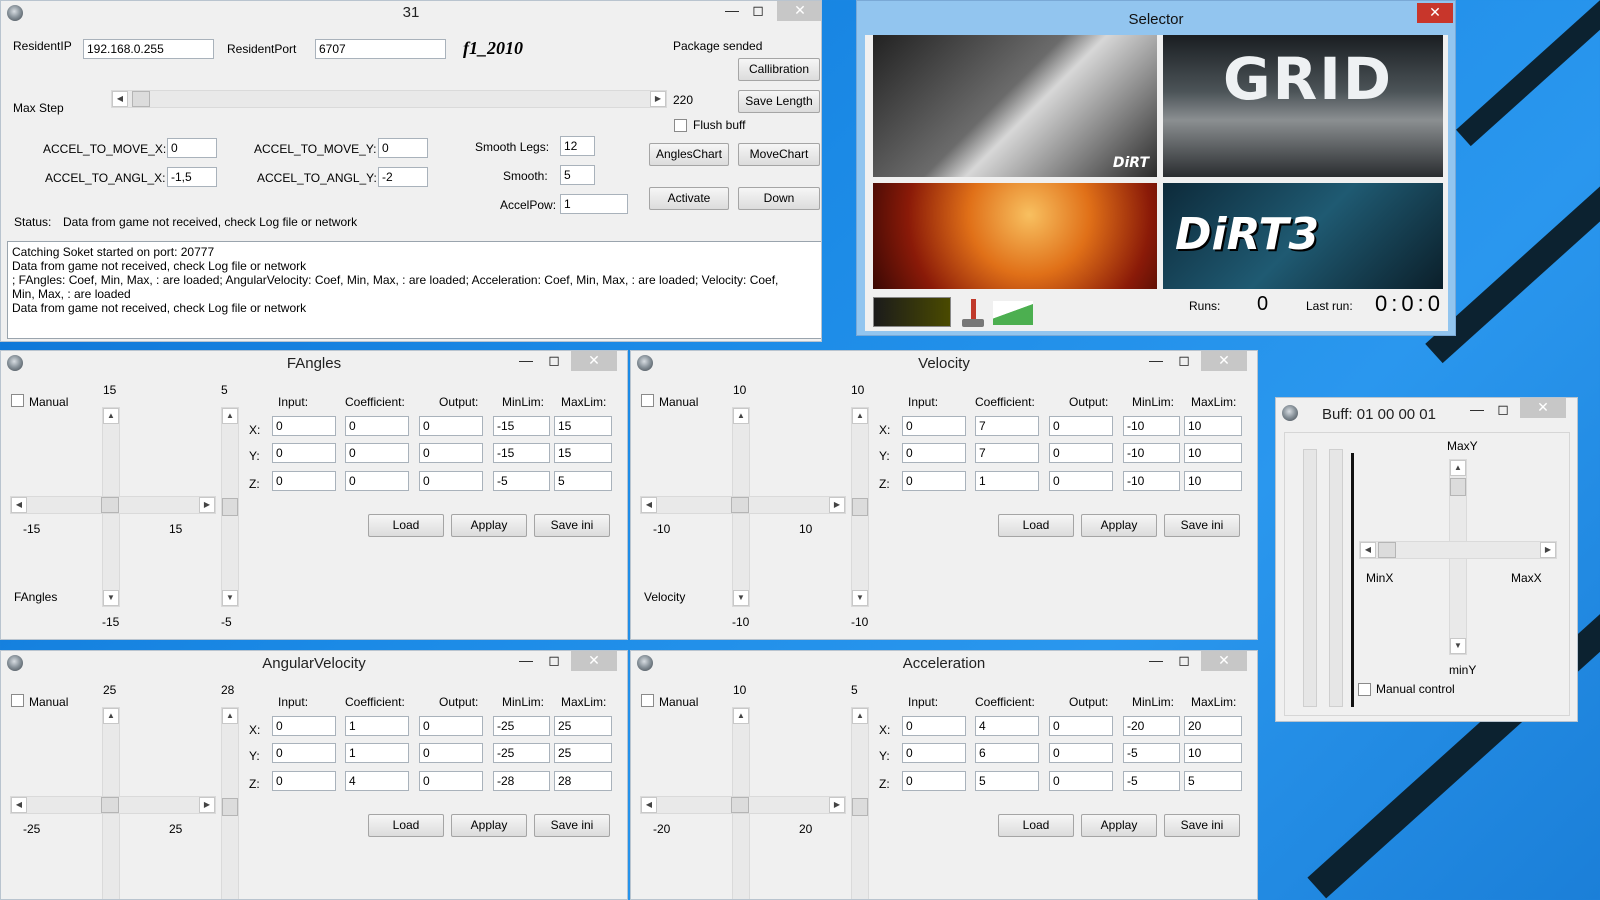  What do you see at coordinates (521, 753) in the screenshot?
I see `y-minlim: -25` at bounding box center [521, 753].